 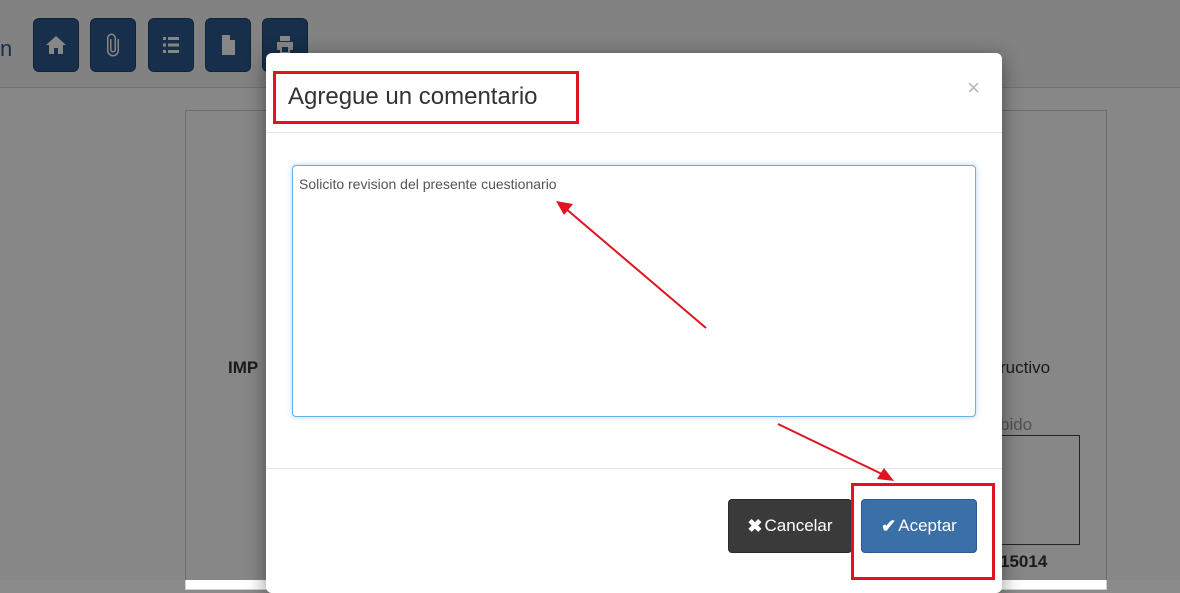 What do you see at coordinates (973, 88) in the screenshot?
I see `close-icon: ×` at bounding box center [973, 88].